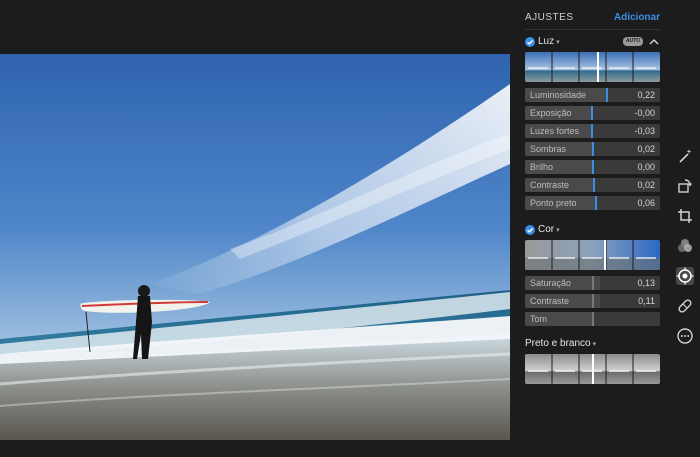 This screenshot has width=700, height=457. I want to click on magic-wand-icon, so click(685, 156).